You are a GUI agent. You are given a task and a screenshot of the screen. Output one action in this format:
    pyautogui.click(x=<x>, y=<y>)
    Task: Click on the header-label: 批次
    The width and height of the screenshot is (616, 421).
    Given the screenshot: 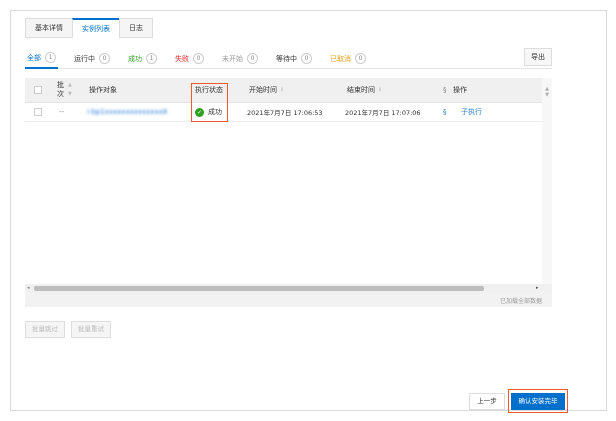 What is the action you would take?
    pyautogui.click(x=60, y=89)
    